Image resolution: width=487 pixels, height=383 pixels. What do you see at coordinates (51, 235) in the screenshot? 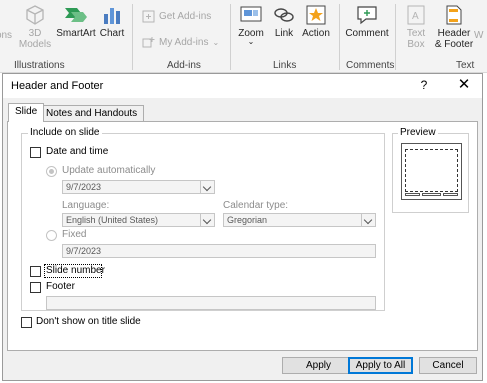
I see `fixed-radio` at bounding box center [51, 235].